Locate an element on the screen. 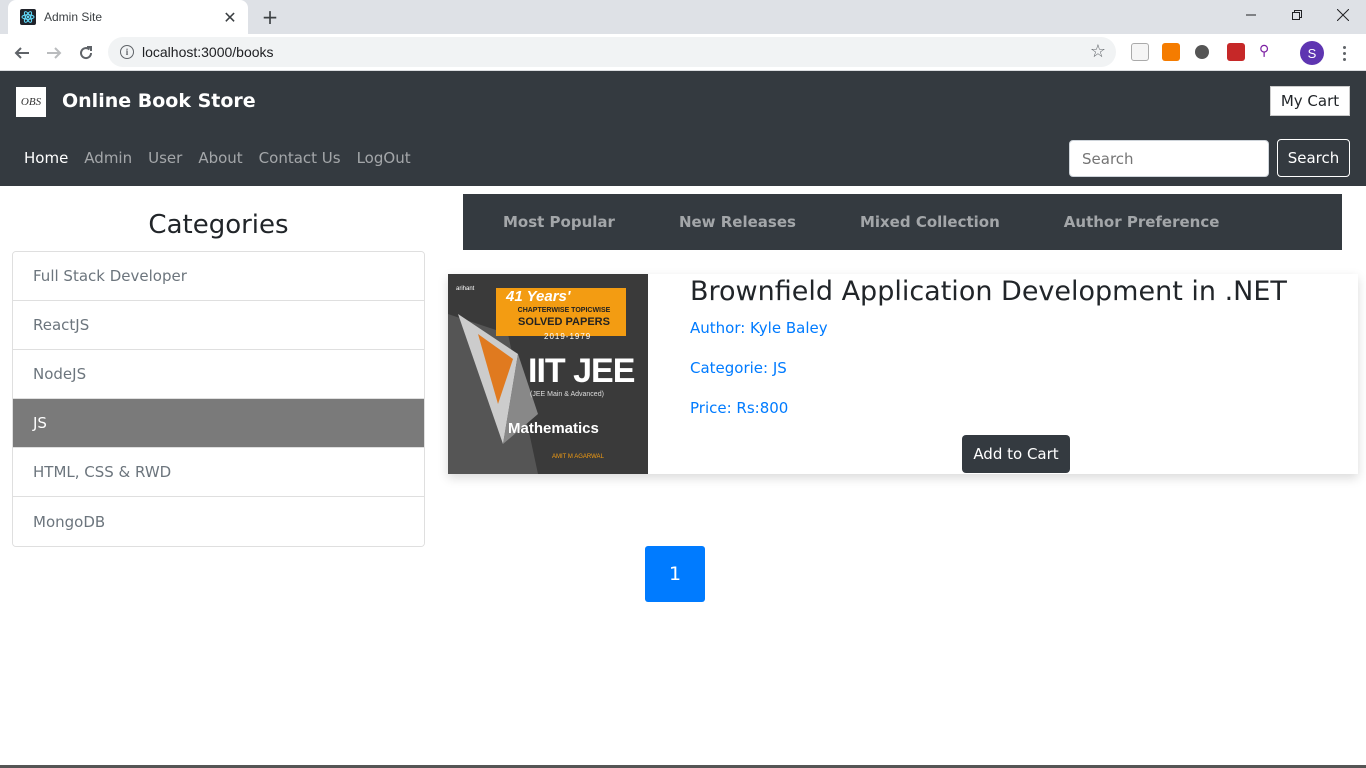 The height and width of the screenshot is (768, 1366). filter-new-releases: New Releases is located at coordinates (737, 222).